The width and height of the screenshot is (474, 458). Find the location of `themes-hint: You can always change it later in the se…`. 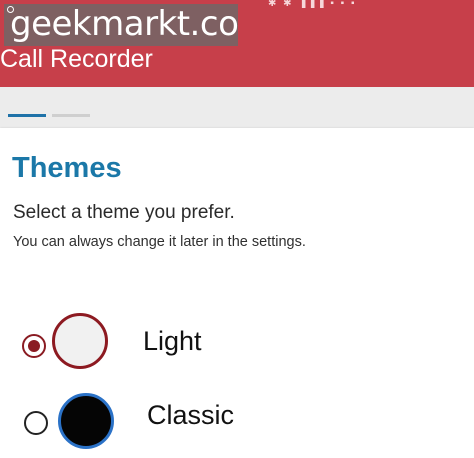

themes-hint: You can always change it later in the se… is located at coordinates (159, 242).